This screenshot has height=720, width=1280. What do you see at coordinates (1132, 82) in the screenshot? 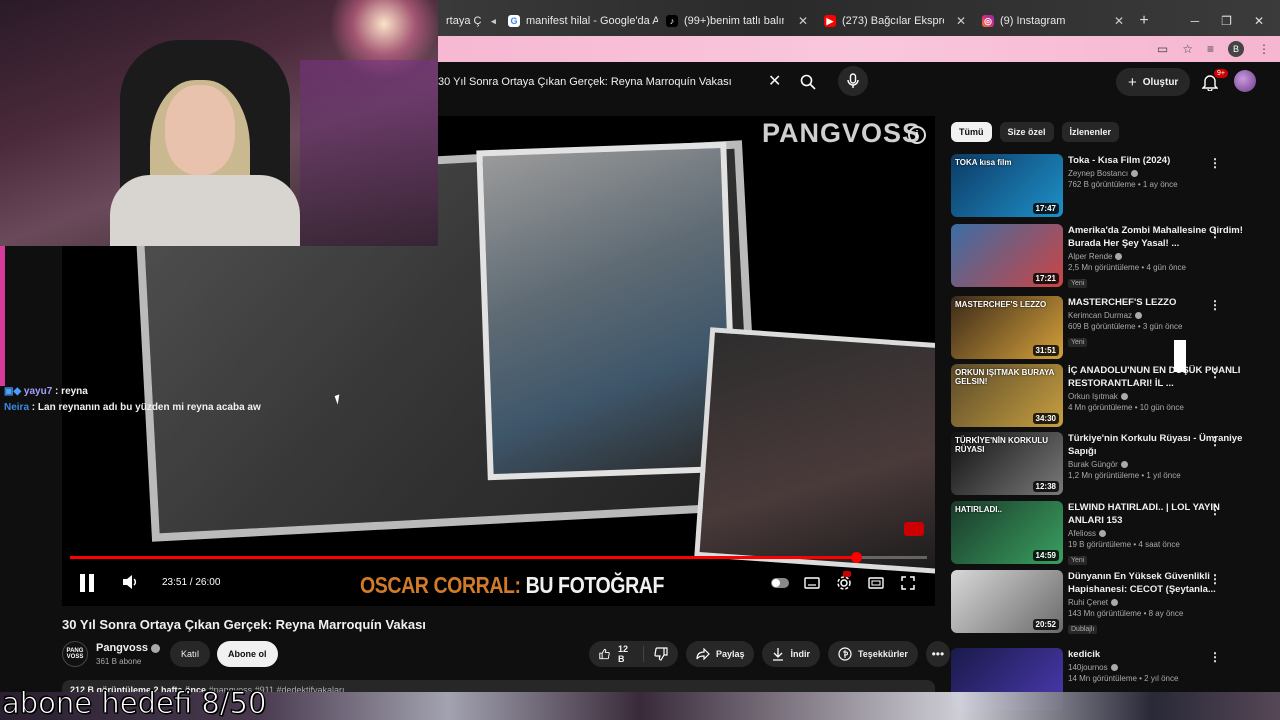
I see `plus-icon: +` at bounding box center [1132, 82].